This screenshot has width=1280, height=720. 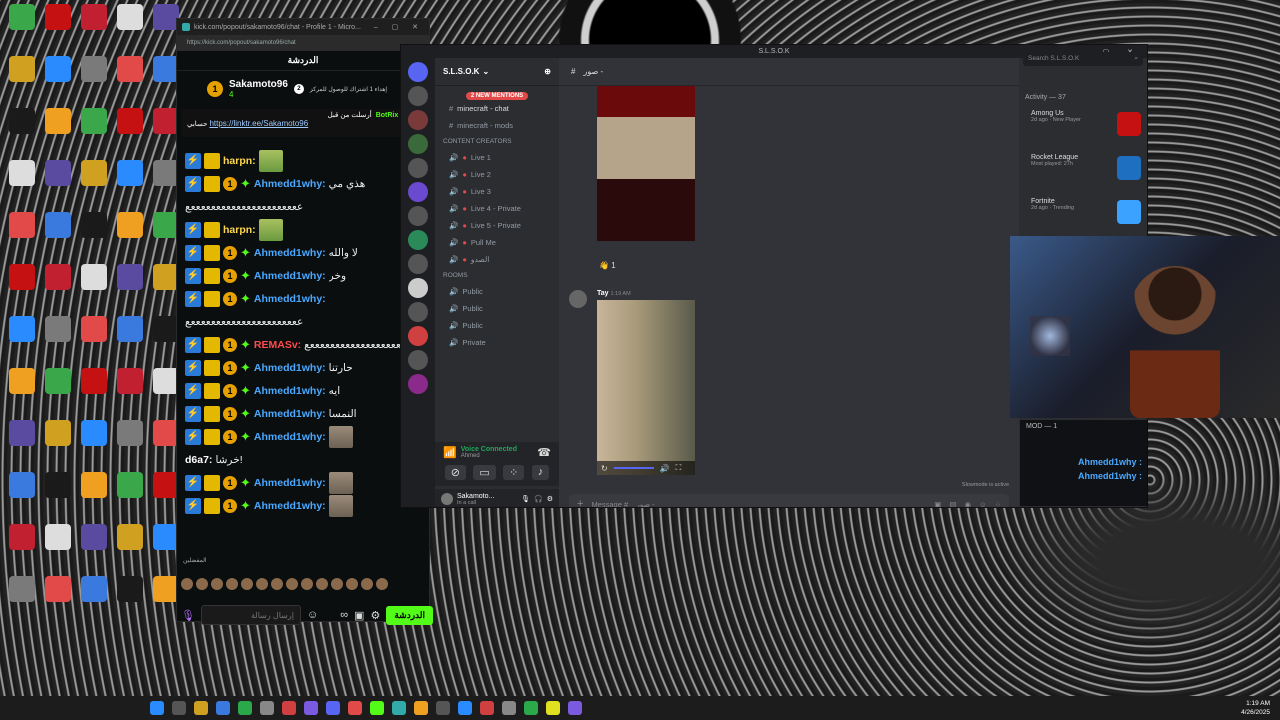 What do you see at coordinates (198, 460) in the screenshot?
I see `chat-username: d6a7:` at bounding box center [198, 460].